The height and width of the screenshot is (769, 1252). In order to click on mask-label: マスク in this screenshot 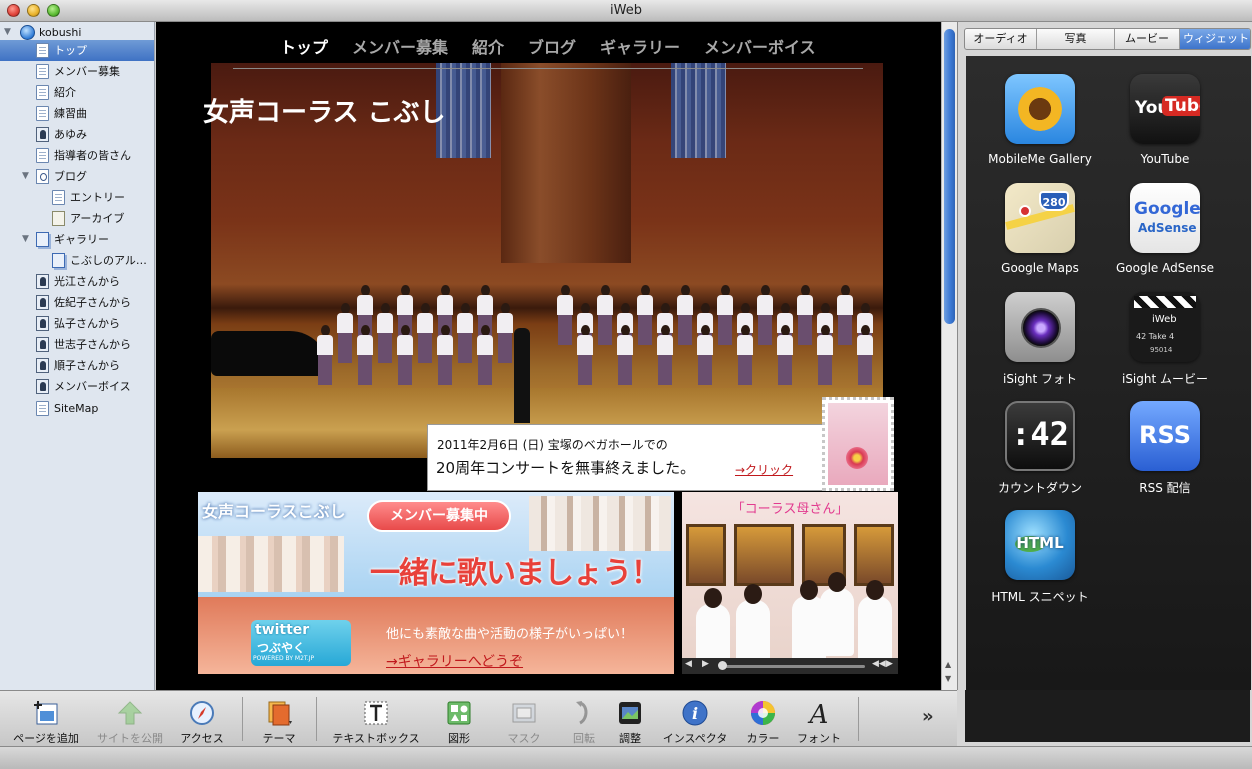, I will do `click(524, 738)`.